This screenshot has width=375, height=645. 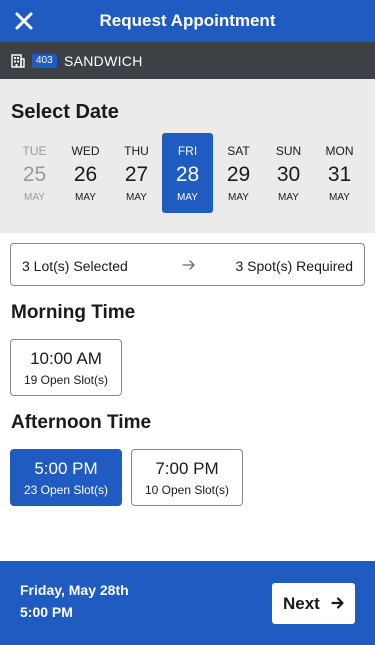 I want to click on time-slot: 10:00 AM 19 Open Slot(s), so click(x=66, y=367).